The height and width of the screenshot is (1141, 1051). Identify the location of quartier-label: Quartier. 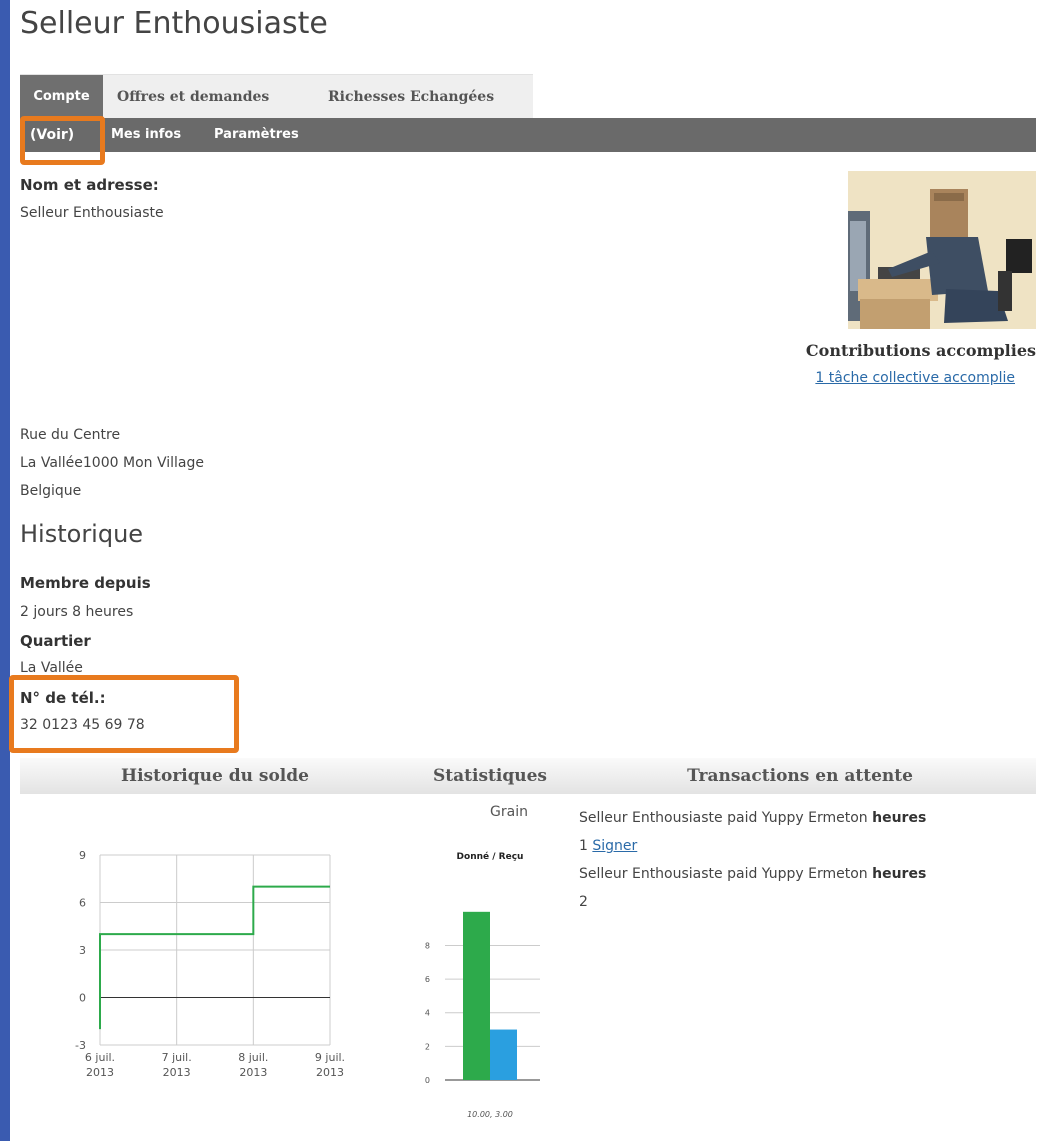
(55, 641).